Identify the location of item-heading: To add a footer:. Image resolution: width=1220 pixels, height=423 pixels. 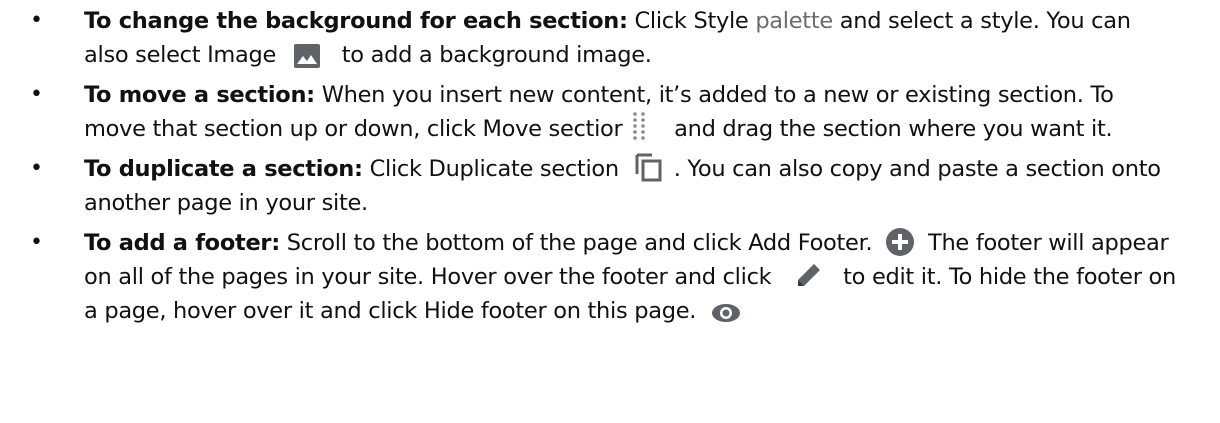
(182, 243).